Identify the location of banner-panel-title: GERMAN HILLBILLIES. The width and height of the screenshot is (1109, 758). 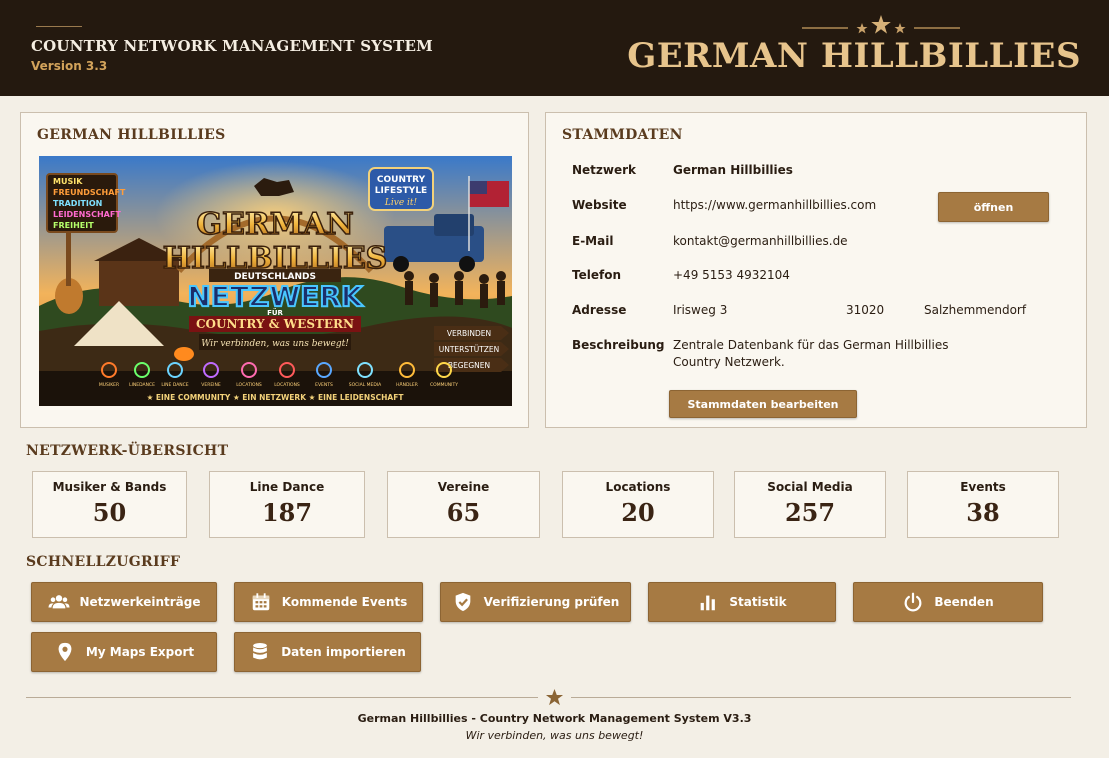
(131, 135).